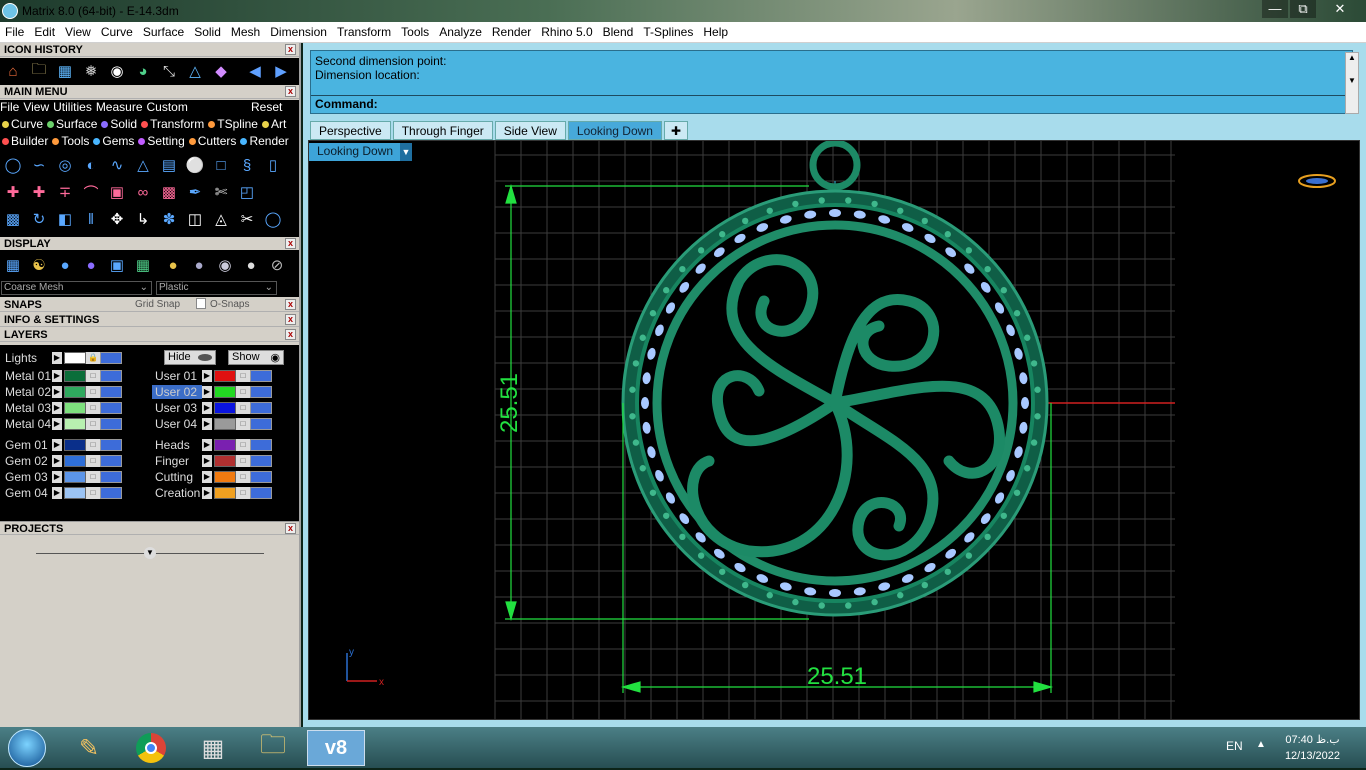  Describe the element at coordinates (256, 357) in the screenshot. I see `show-button: Show ◉` at that location.